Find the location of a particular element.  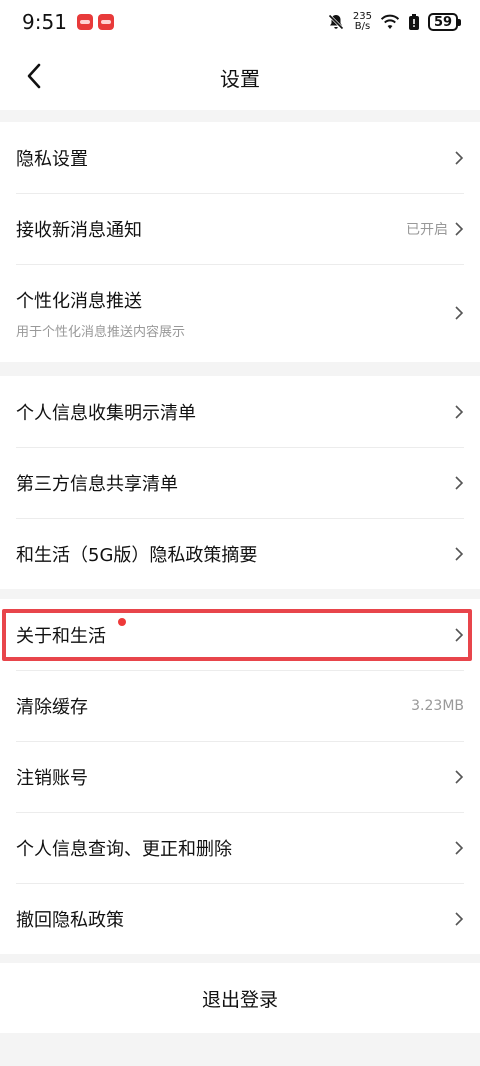

personal-info-manage-row: 个人信息查询、更正和删除 is located at coordinates (240, 847).